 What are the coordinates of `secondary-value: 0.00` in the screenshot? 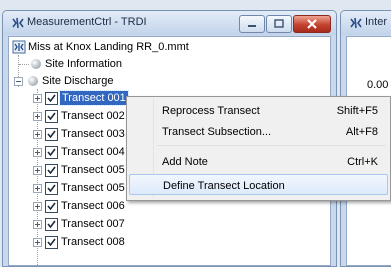 It's located at (378, 85).